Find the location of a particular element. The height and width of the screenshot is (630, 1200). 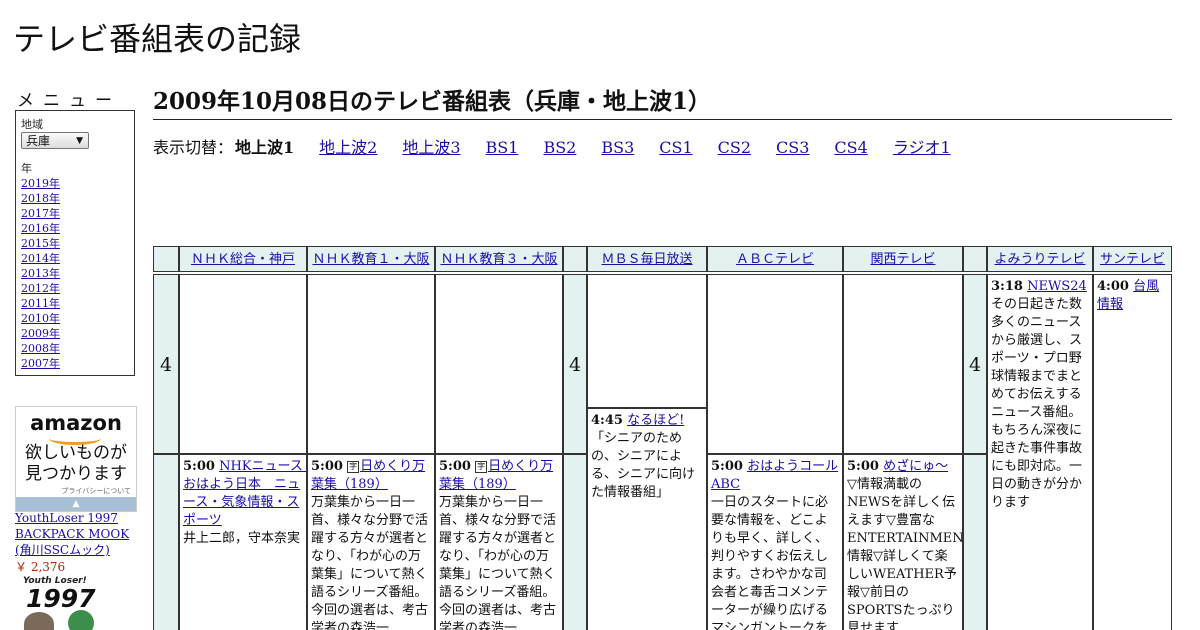

year-link: 2019年 is located at coordinates (40, 183).